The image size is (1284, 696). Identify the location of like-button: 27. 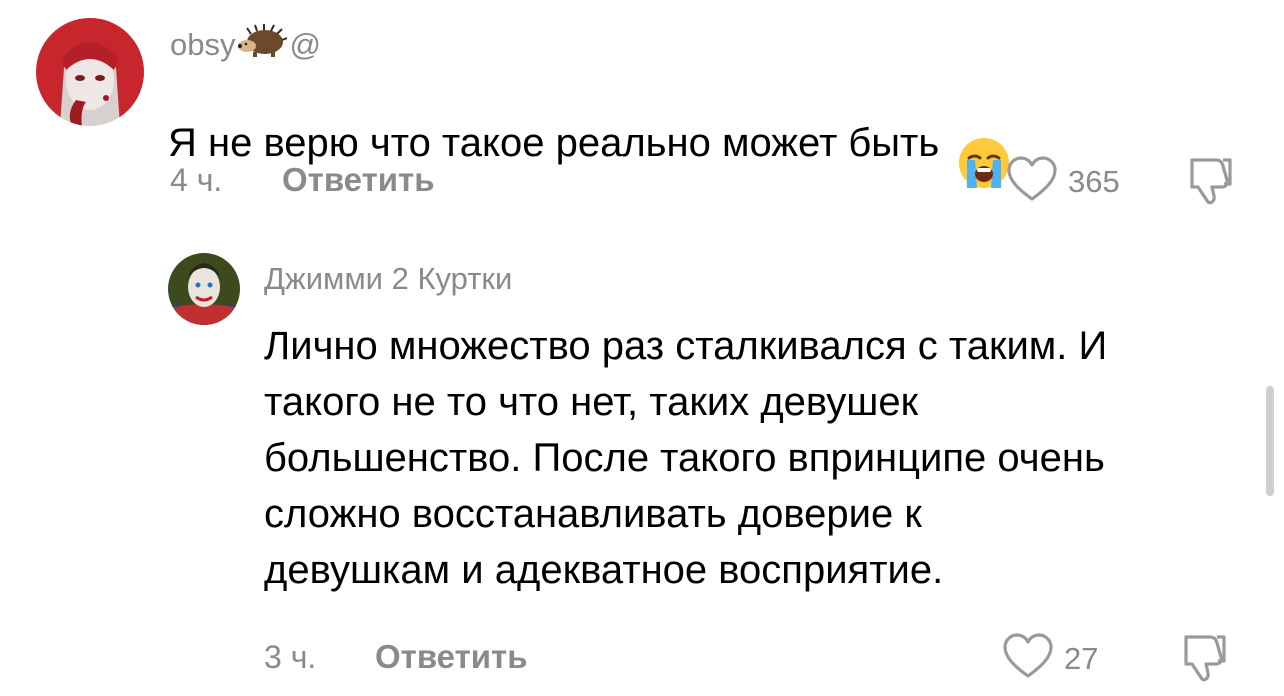
(1050, 658).